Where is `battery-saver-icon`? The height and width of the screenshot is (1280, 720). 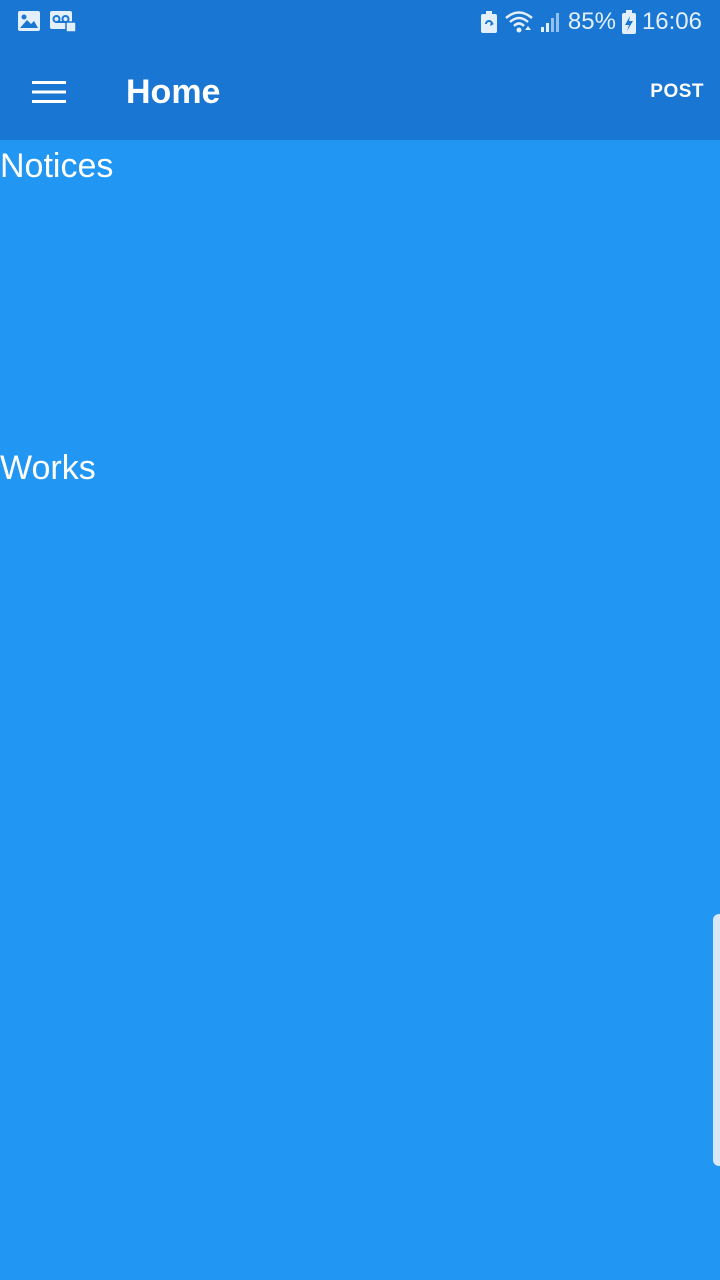
battery-saver-icon is located at coordinates (489, 22).